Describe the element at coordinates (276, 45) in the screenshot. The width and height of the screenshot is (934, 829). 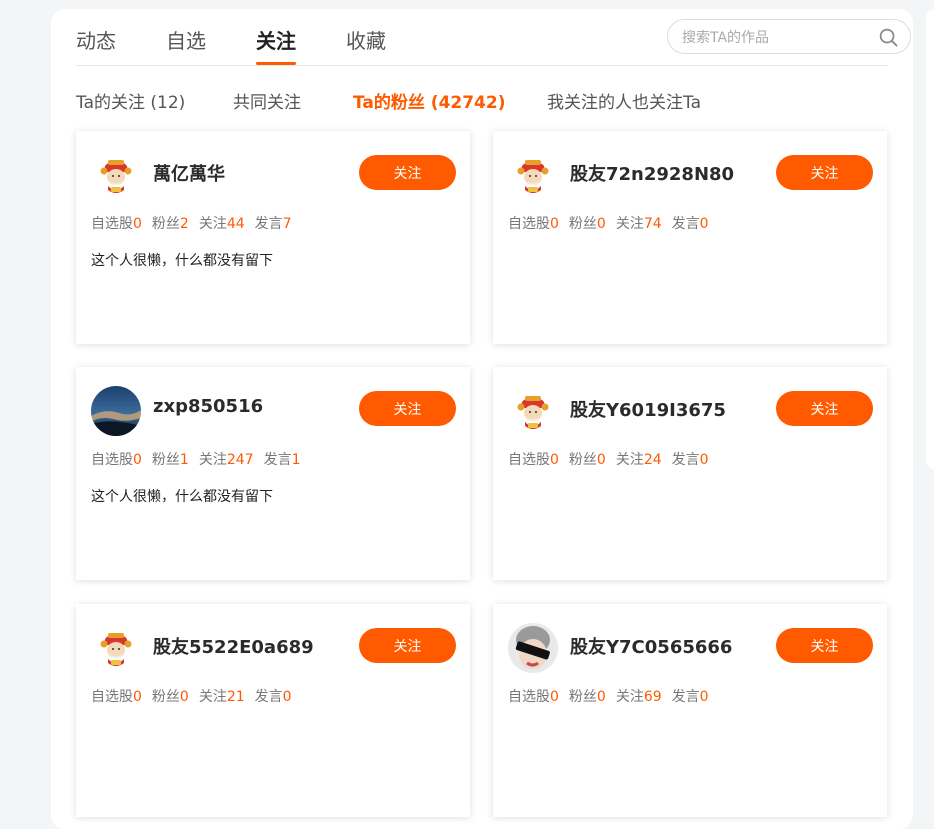
I see `tab-following: 关注` at that location.